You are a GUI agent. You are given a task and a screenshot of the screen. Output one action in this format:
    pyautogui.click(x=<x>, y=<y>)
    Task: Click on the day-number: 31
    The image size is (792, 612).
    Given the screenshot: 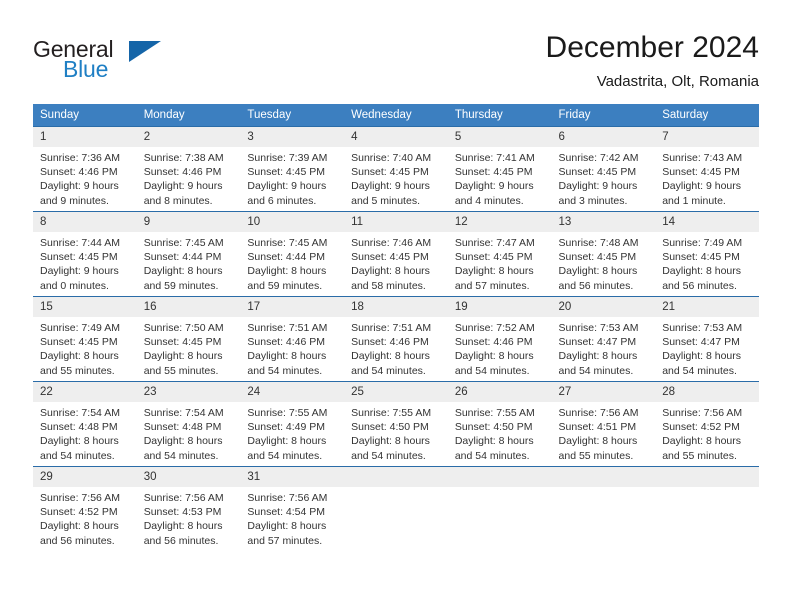 What is the action you would take?
    pyautogui.click(x=292, y=477)
    